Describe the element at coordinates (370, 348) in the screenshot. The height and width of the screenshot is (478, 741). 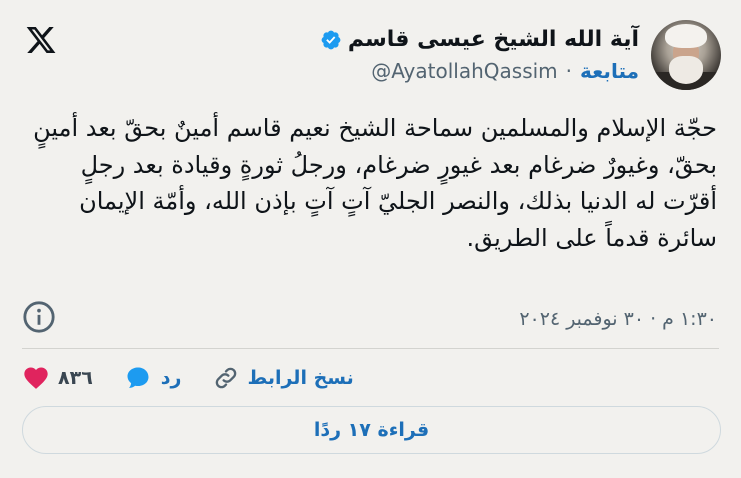
I see `divider` at that location.